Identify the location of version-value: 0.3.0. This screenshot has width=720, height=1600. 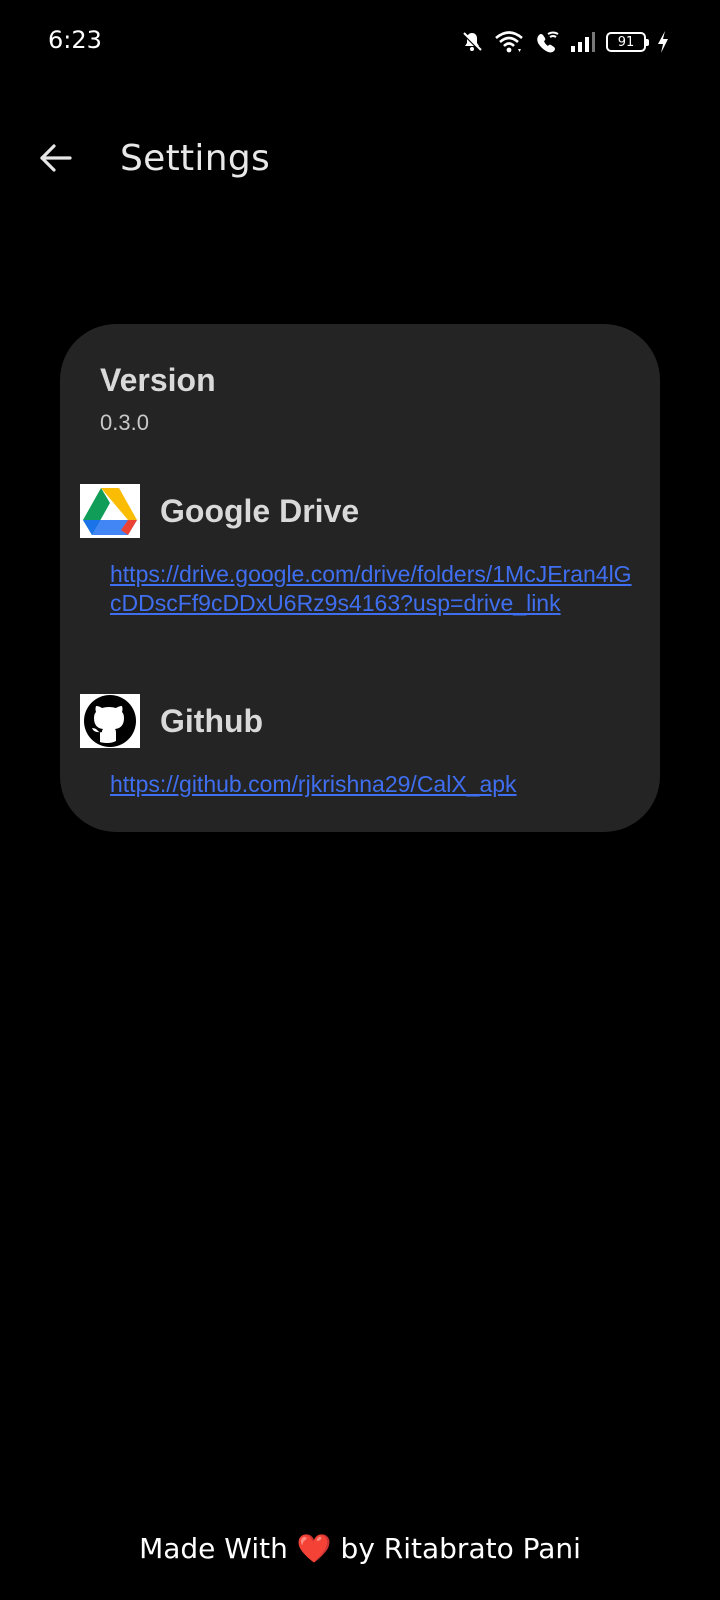
(124, 422).